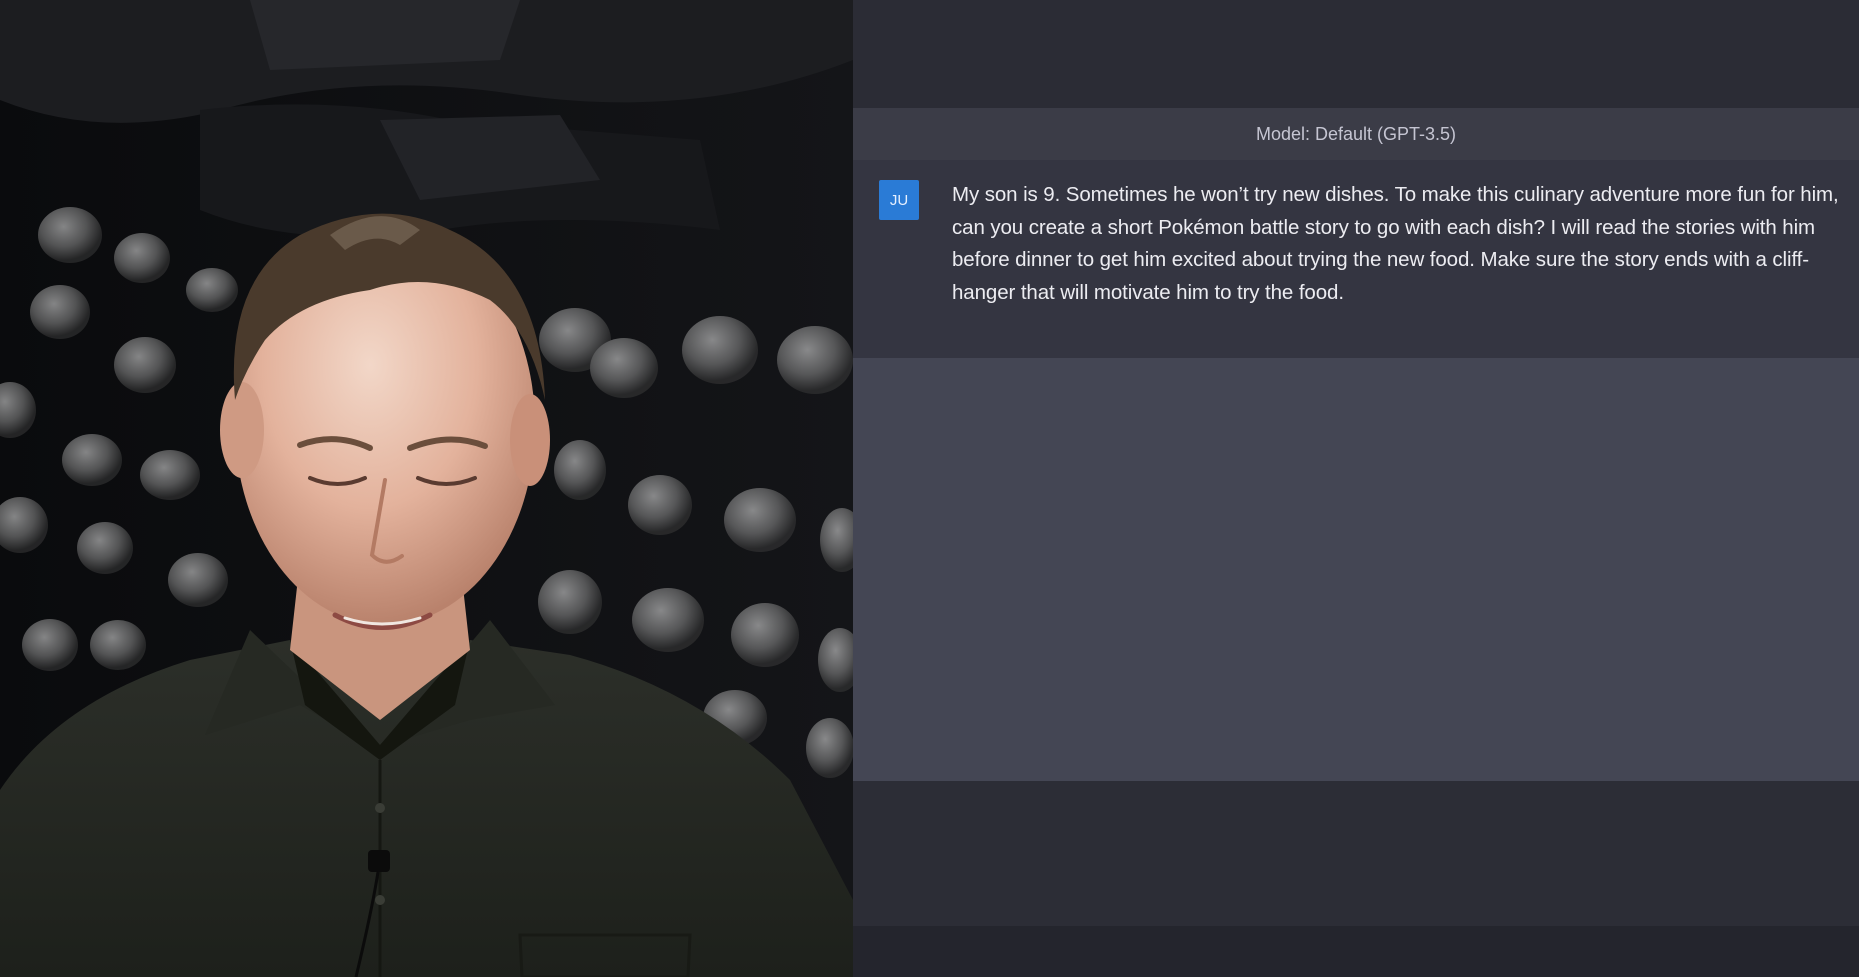 The width and height of the screenshot is (1859, 977). I want to click on chat-top-area, so click(1356, 54).